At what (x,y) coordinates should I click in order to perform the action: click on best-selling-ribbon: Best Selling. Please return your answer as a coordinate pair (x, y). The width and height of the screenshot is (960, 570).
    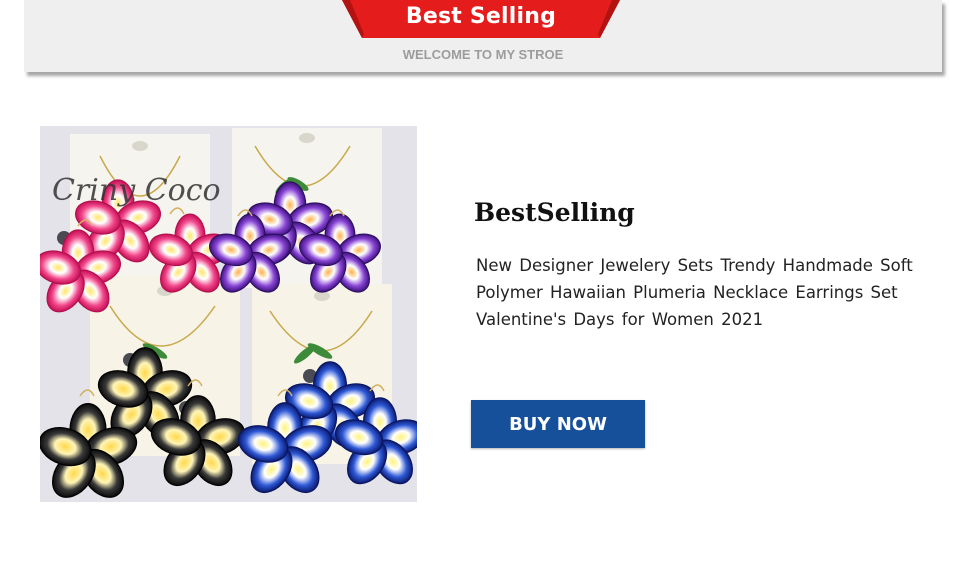
    Looking at the image, I should click on (481, 19).